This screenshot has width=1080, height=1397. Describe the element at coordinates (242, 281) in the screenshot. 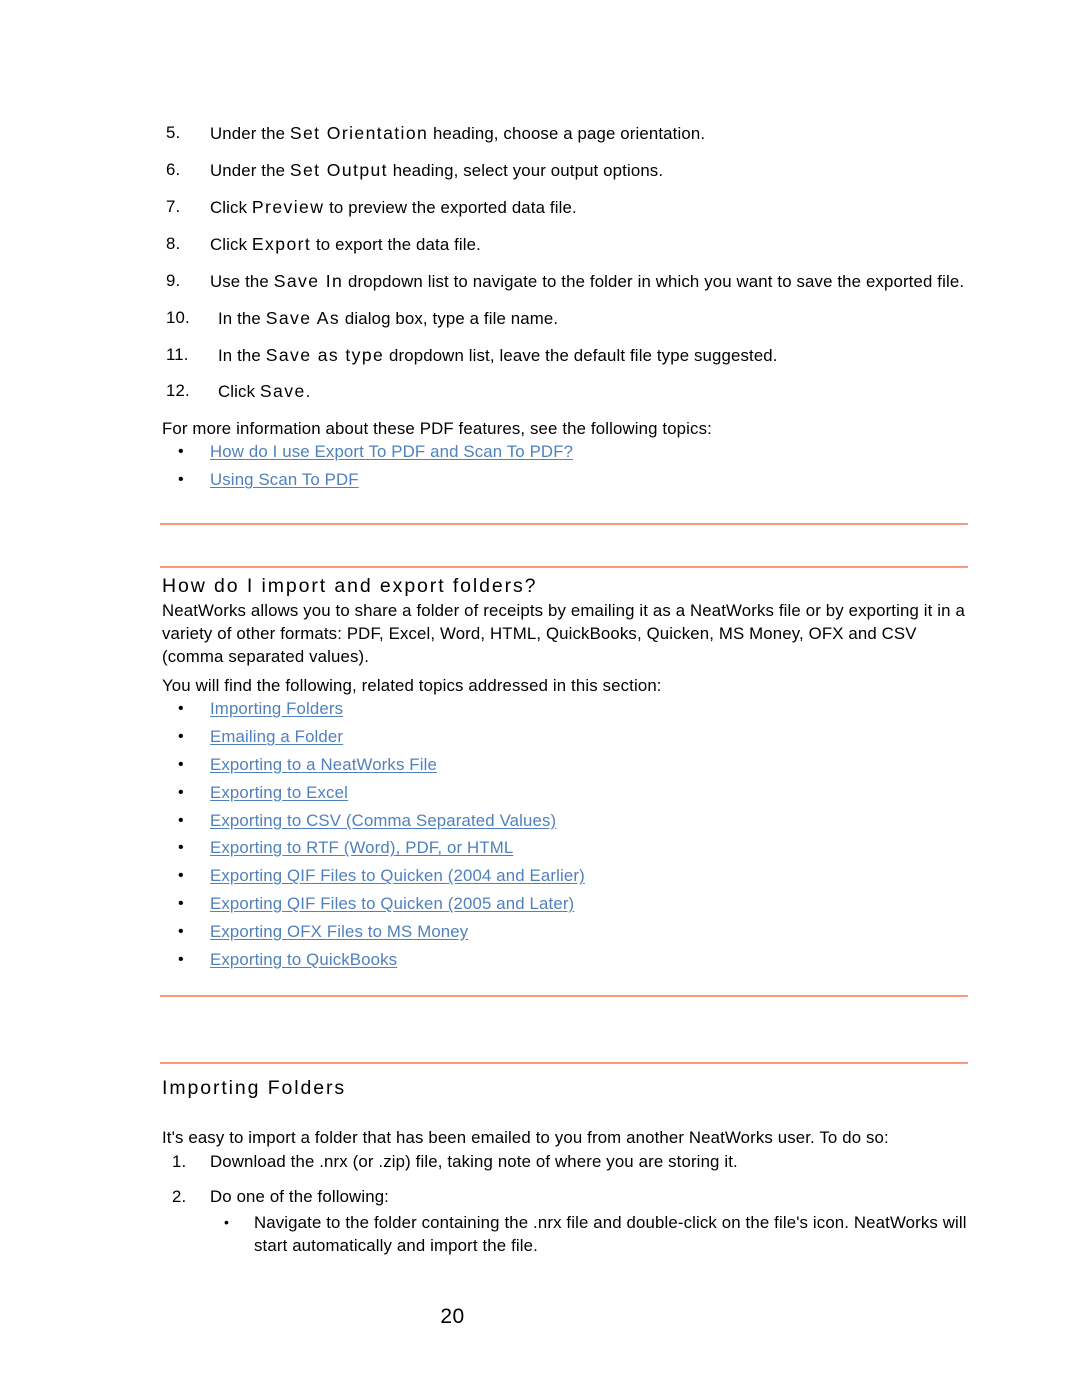

I see `step-text-before: Use the` at that location.